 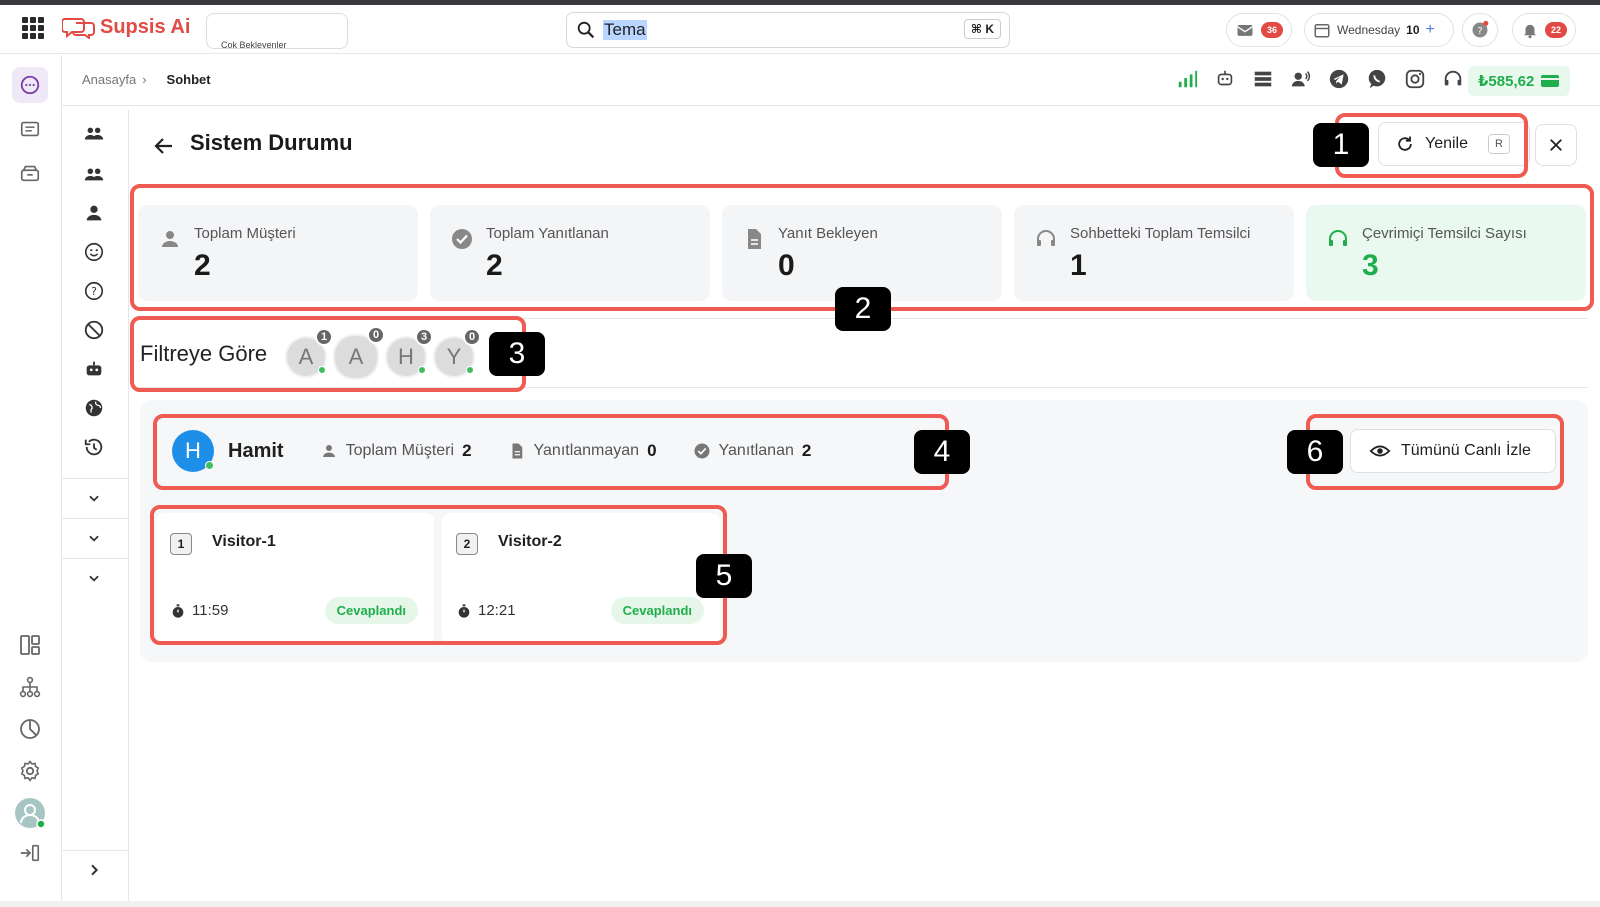 I want to click on whatsapp-icon, so click(x=1377, y=79).